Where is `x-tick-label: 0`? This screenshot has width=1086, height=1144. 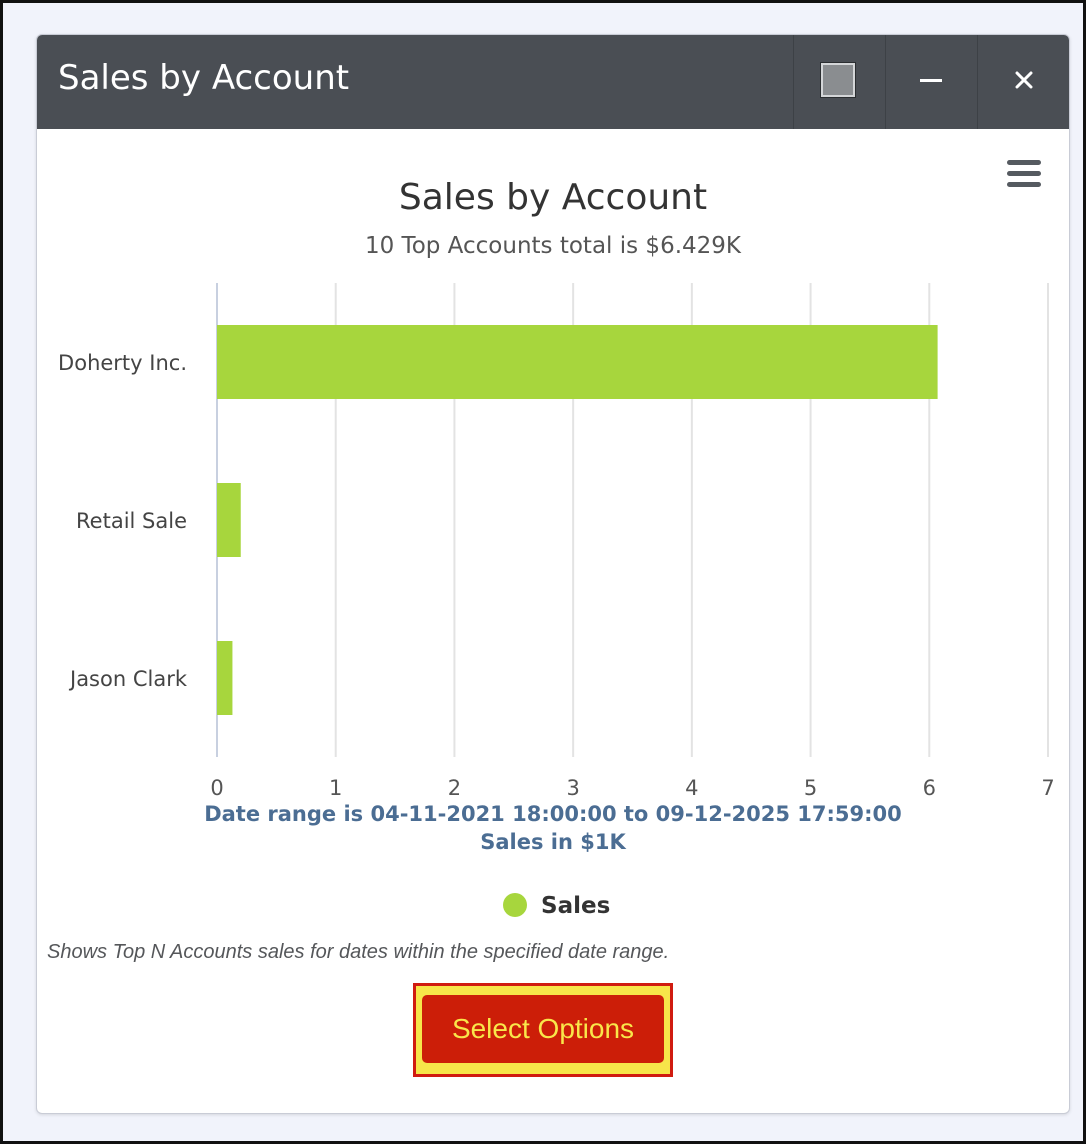
x-tick-label: 0 is located at coordinates (216, 788).